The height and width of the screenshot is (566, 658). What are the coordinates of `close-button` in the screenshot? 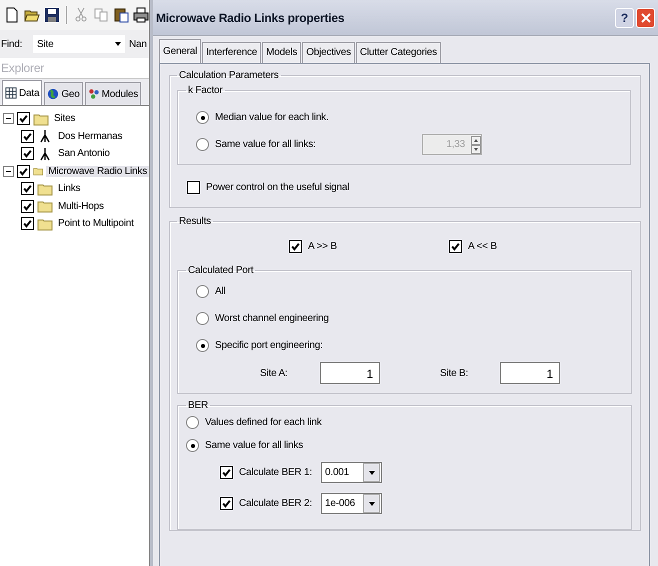 It's located at (645, 18).